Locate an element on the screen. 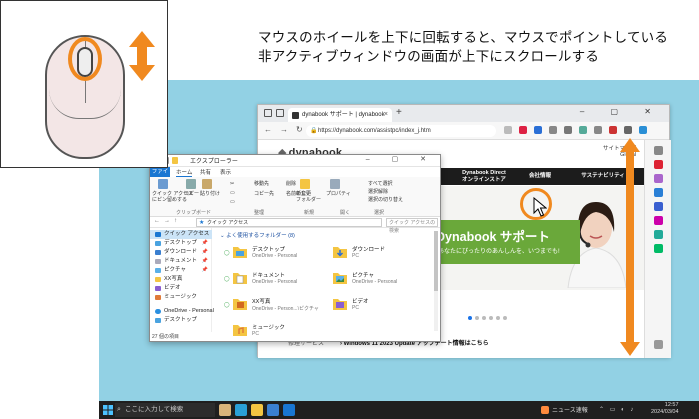  nav-xx-photos: XX写真 is located at coordinates (181, 279).